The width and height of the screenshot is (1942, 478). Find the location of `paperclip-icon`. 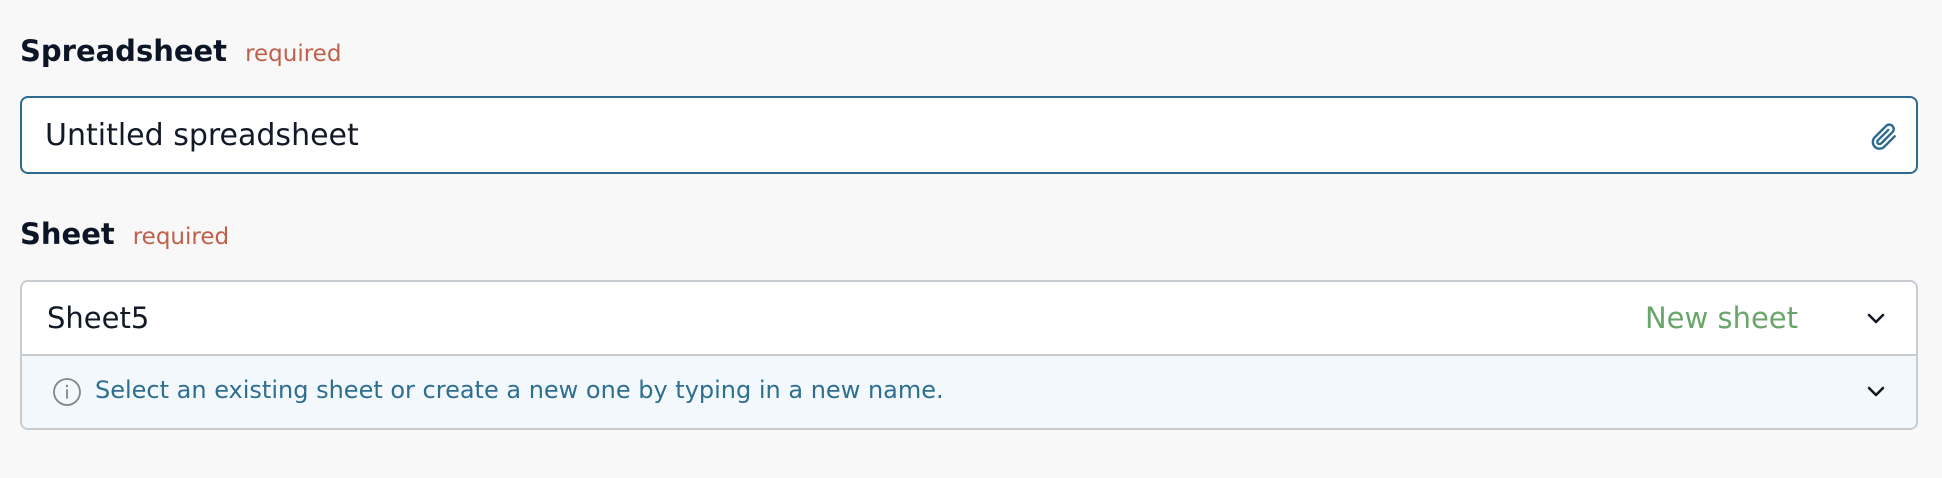

paperclip-icon is located at coordinates (1884, 137).